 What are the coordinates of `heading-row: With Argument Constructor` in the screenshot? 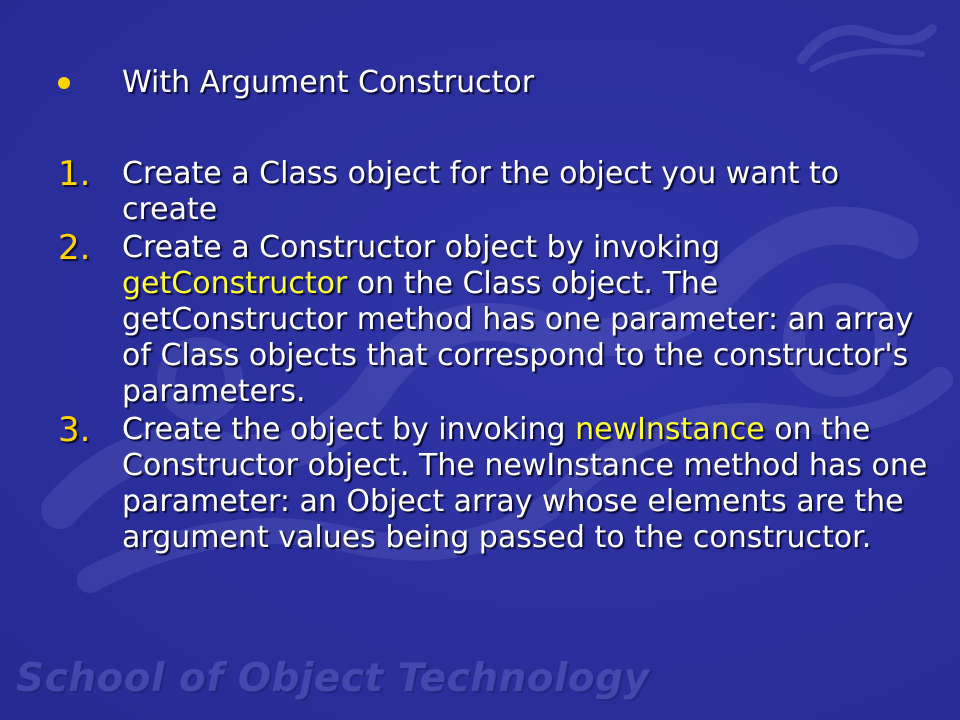 It's located at (296, 82).